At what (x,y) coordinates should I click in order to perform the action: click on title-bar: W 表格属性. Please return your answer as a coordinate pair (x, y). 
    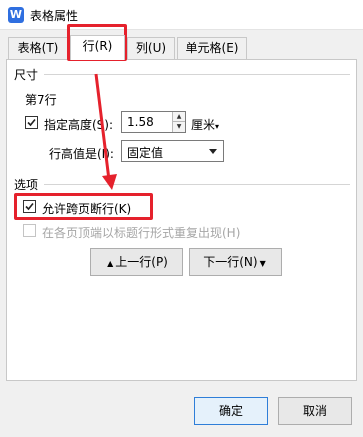
    Looking at the image, I should click on (181, 15).